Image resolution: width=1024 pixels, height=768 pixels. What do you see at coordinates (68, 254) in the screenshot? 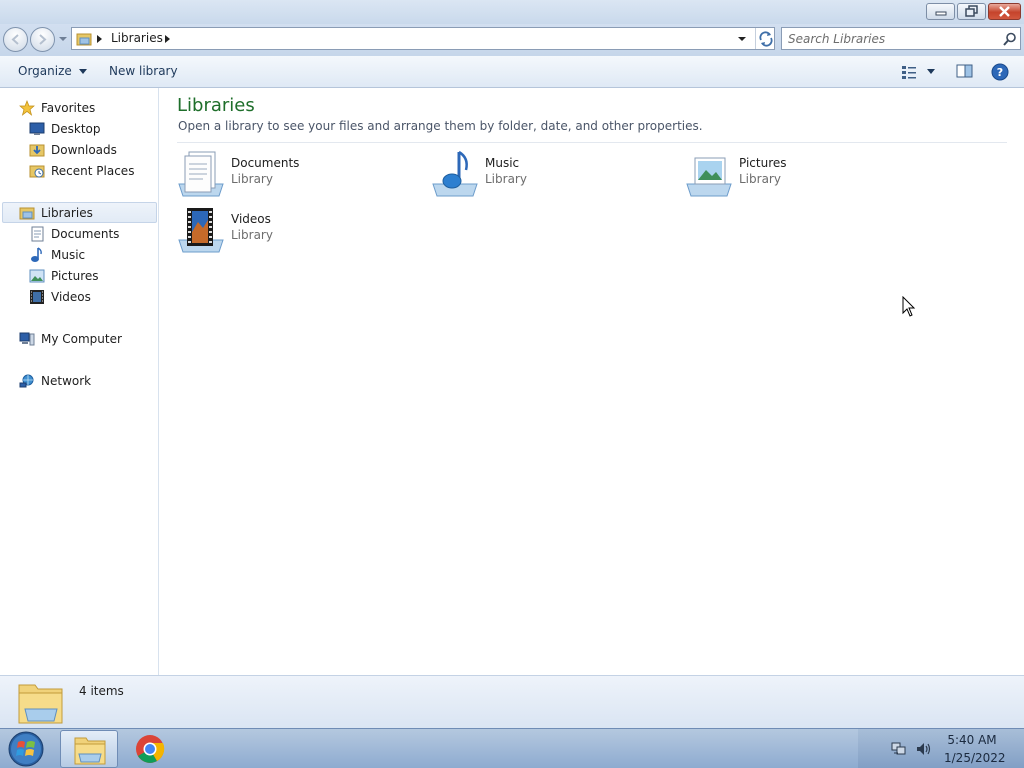
I see `music-label: Music` at bounding box center [68, 254].